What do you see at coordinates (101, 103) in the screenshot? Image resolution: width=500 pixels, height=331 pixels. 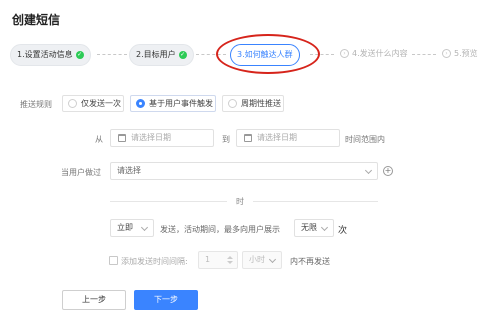 I see `radio-send-once-label: 仅发送一次` at bounding box center [101, 103].